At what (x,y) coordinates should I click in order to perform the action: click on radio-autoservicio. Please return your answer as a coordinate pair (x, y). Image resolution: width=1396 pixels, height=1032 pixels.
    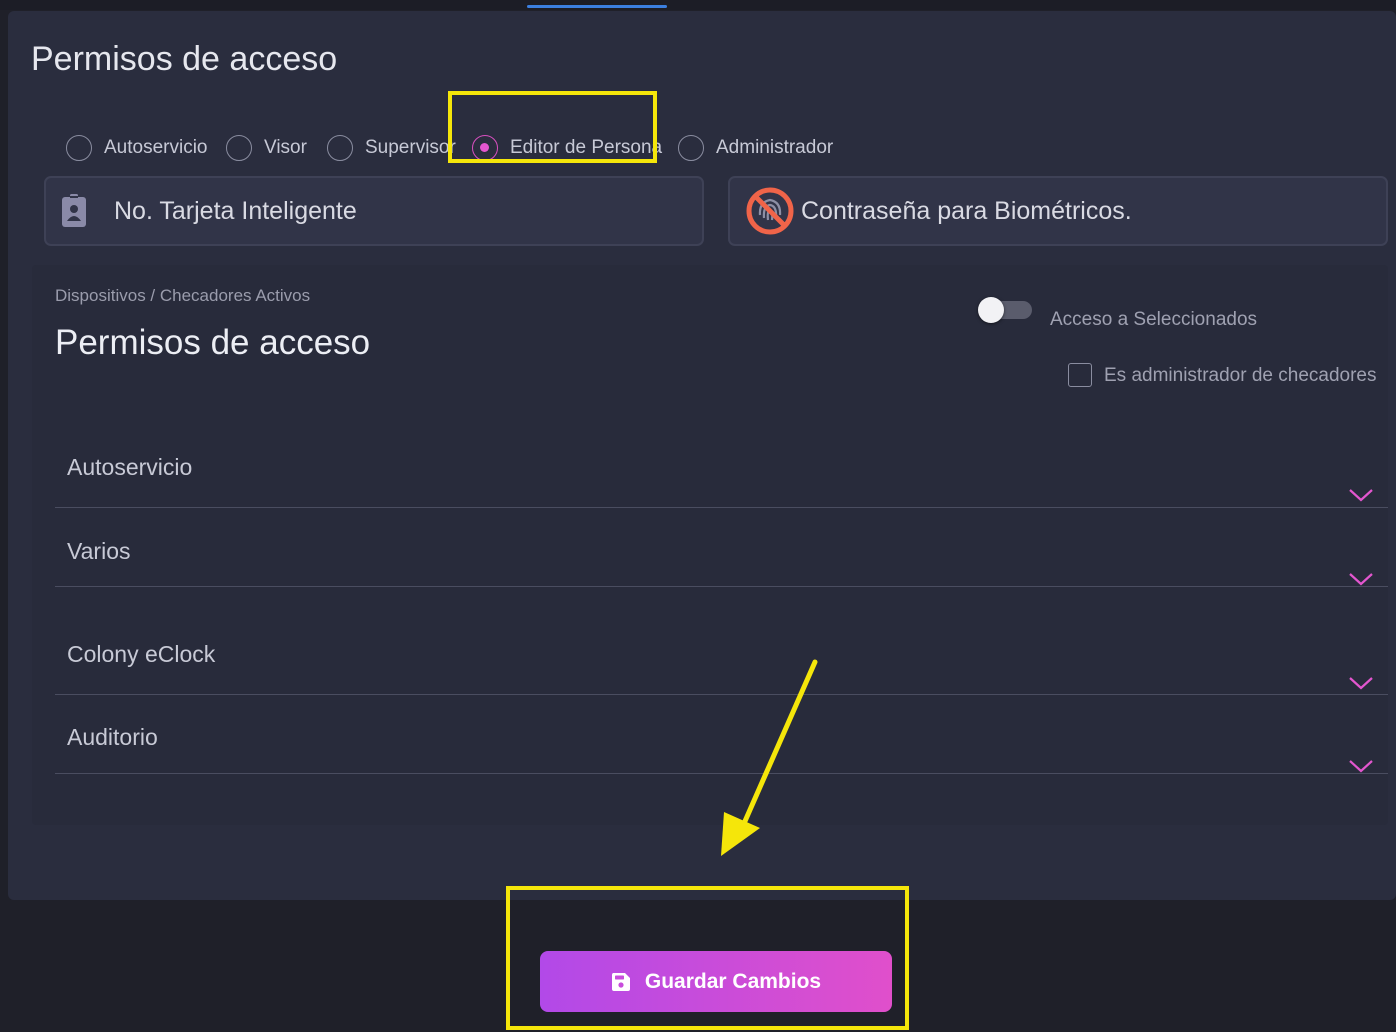
    Looking at the image, I should click on (79, 148).